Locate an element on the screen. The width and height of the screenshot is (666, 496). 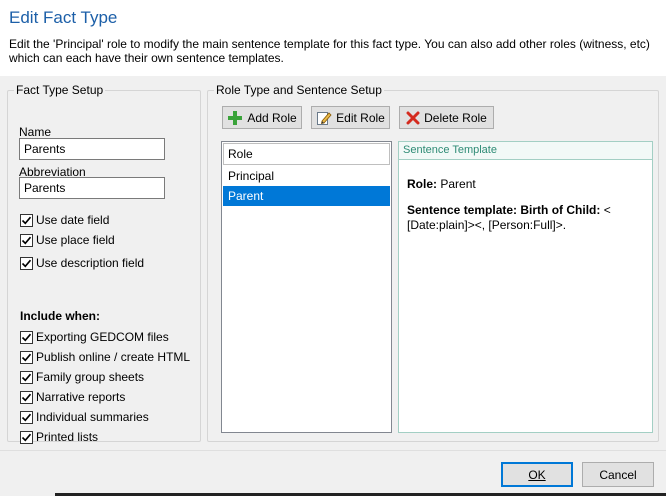
sentence-value-start: < is located at coordinates (607, 210).